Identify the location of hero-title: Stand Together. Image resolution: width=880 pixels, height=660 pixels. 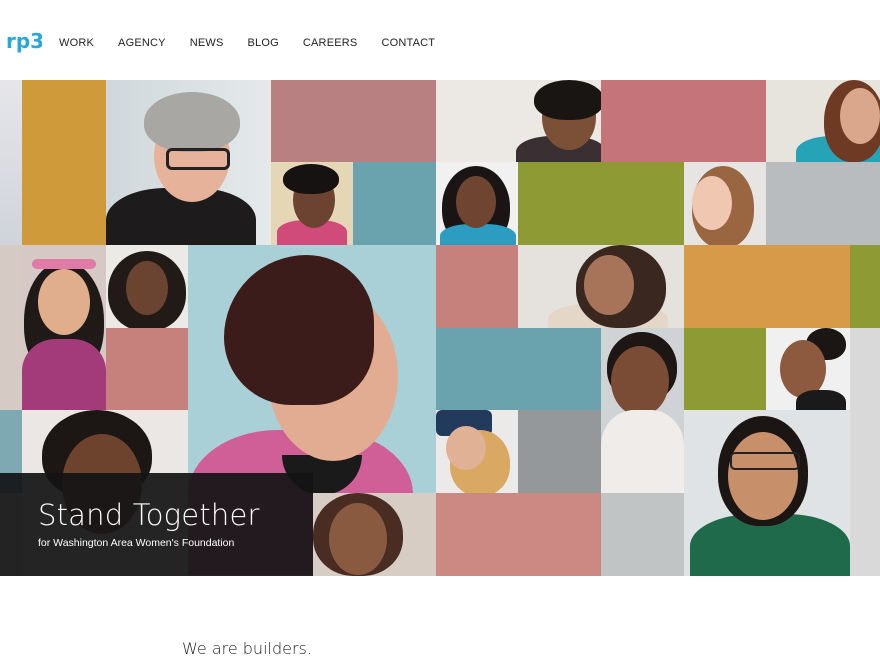
(149, 515).